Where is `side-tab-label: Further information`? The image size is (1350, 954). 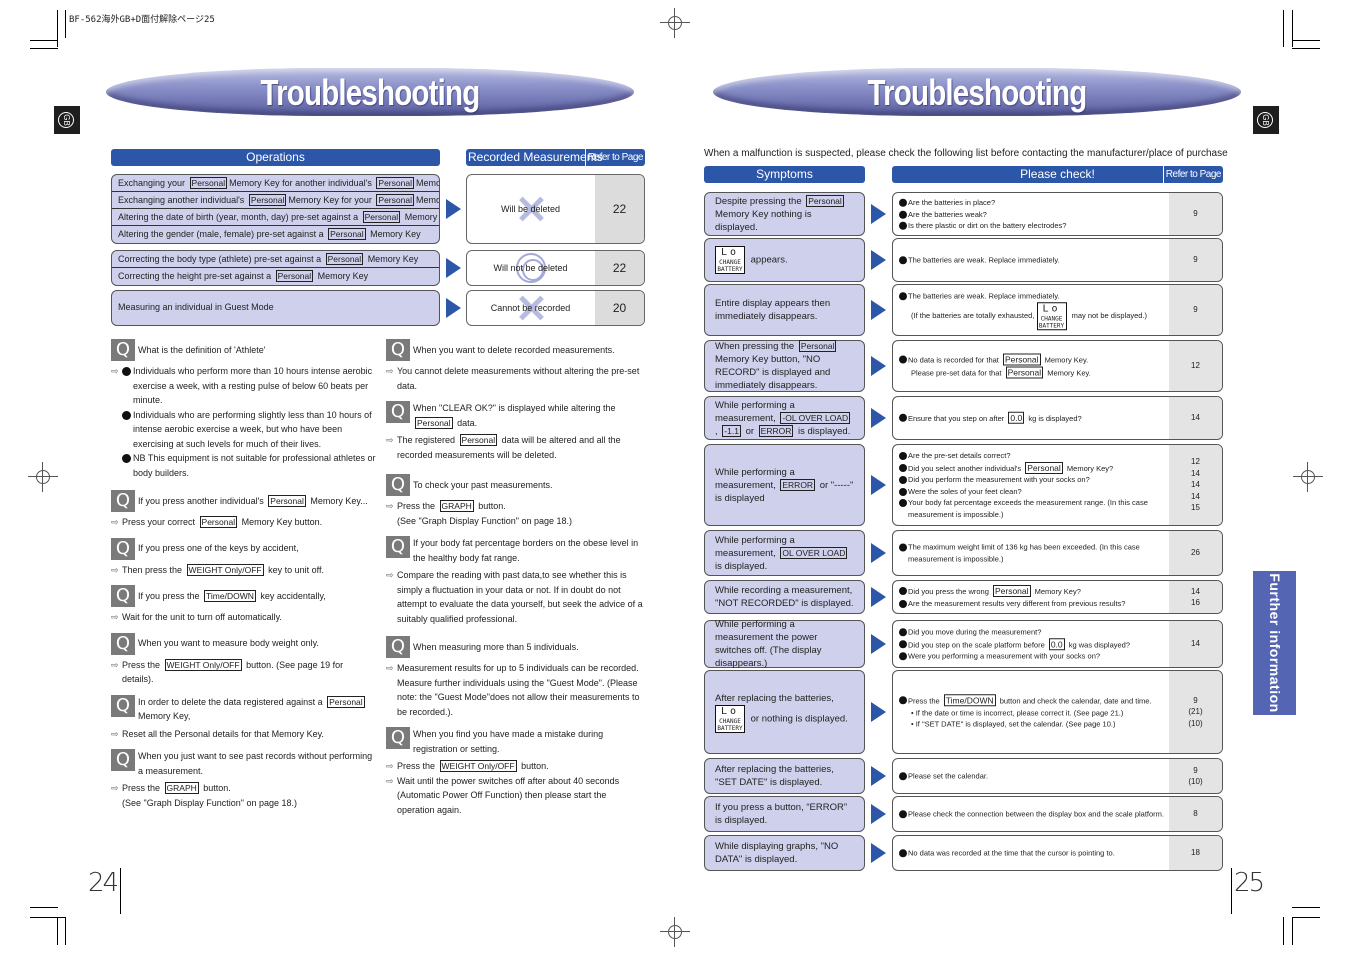
side-tab-label: Further information is located at coordinates (1274, 643).